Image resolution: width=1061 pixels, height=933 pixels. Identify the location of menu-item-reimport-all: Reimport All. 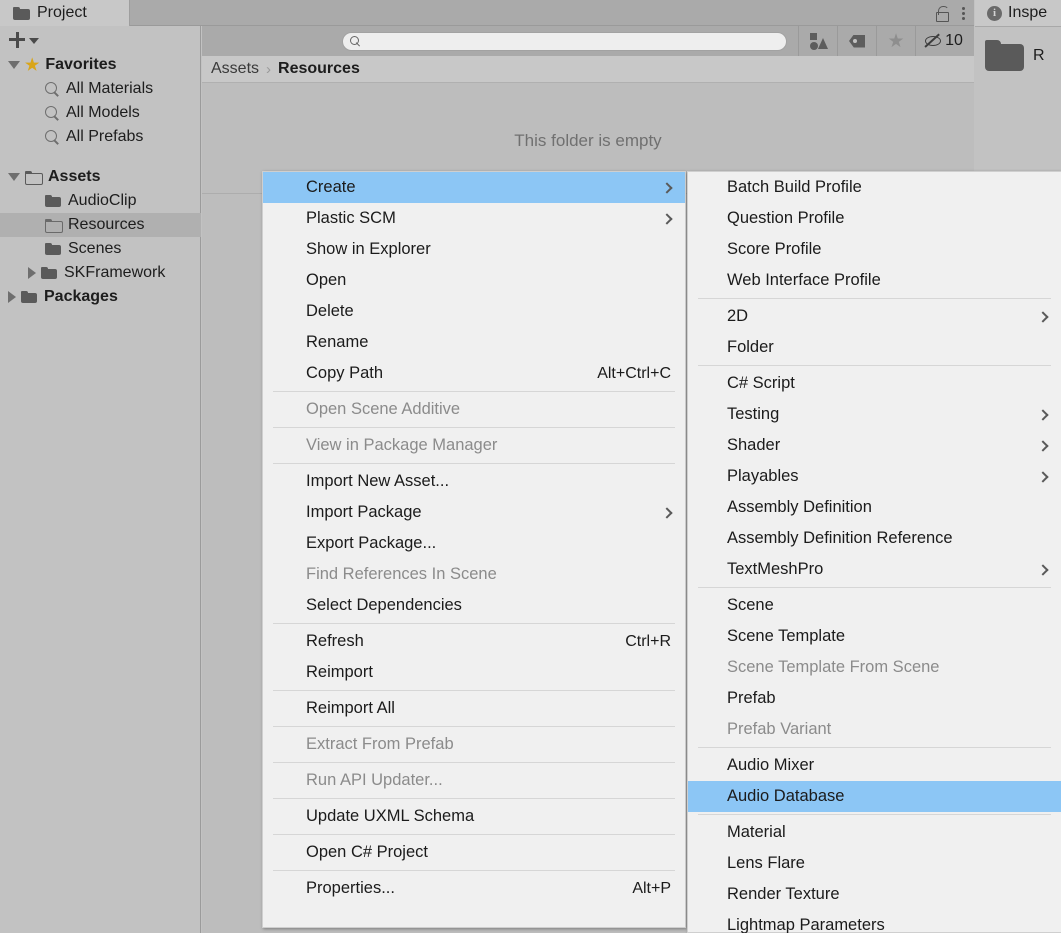
(474, 708).